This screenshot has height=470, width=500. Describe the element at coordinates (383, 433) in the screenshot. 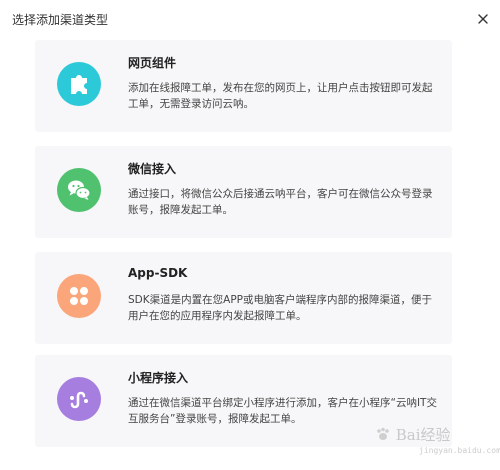

I see `paw-icon` at that location.